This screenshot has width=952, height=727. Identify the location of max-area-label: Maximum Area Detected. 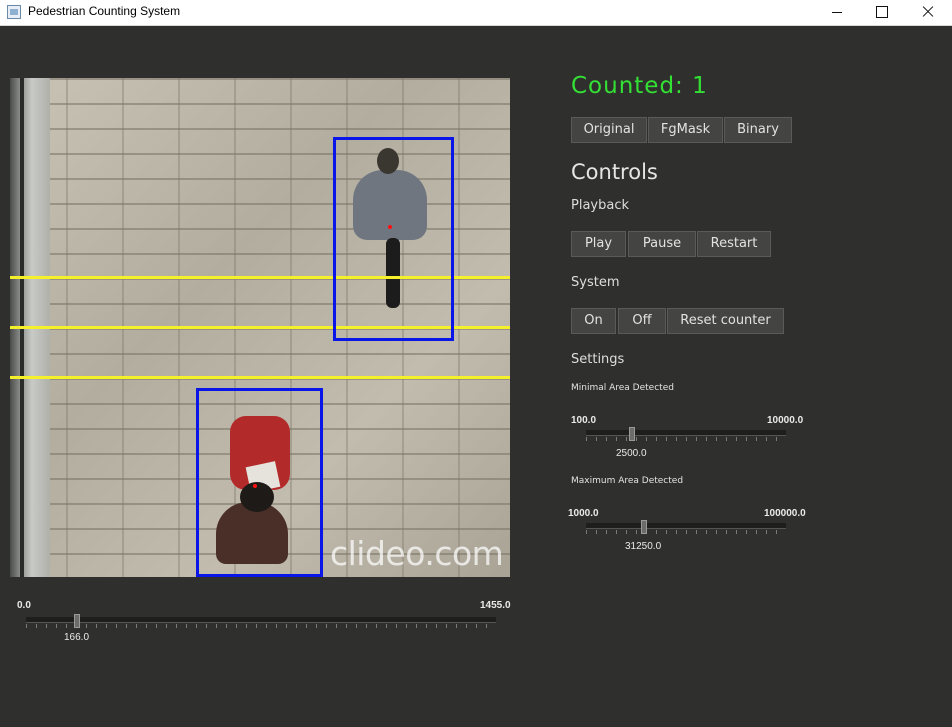
(627, 481).